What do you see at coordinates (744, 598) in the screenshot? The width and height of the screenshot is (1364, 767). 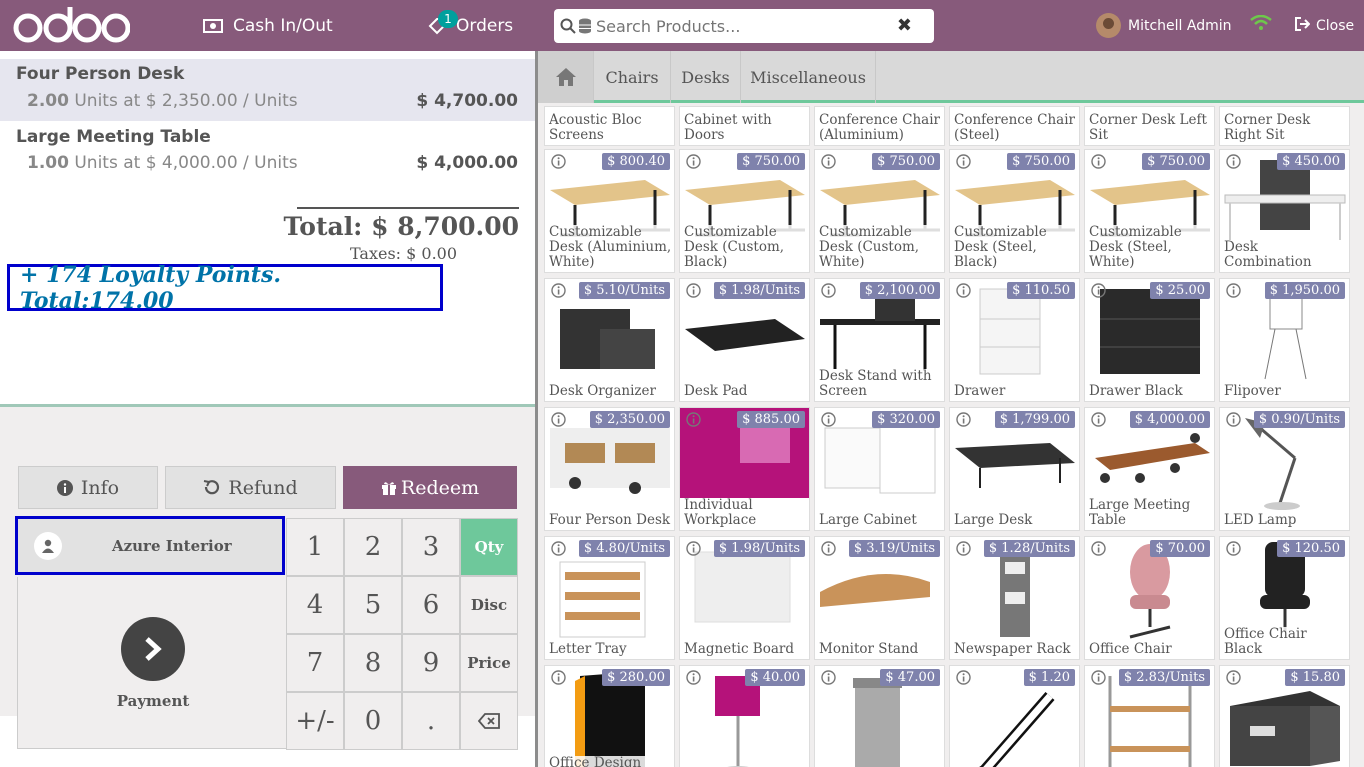 I see `product-card: $ 1.98/Units Magnetic Board` at bounding box center [744, 598].